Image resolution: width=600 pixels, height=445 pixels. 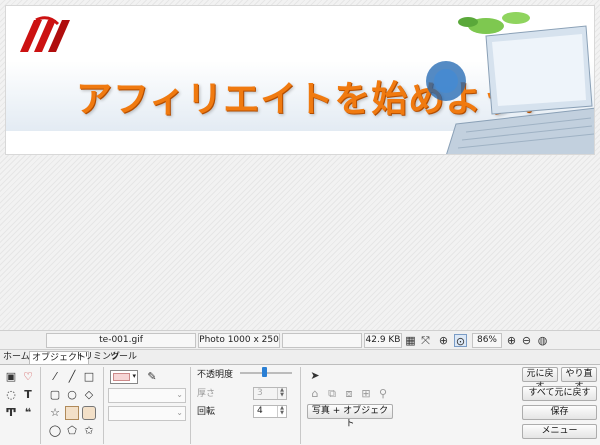 What do you see at coordinates (350, 416) in the screenshot?
I see `photo-object-button: 写真 + オブジェクト` at bounding box center [350, 416].